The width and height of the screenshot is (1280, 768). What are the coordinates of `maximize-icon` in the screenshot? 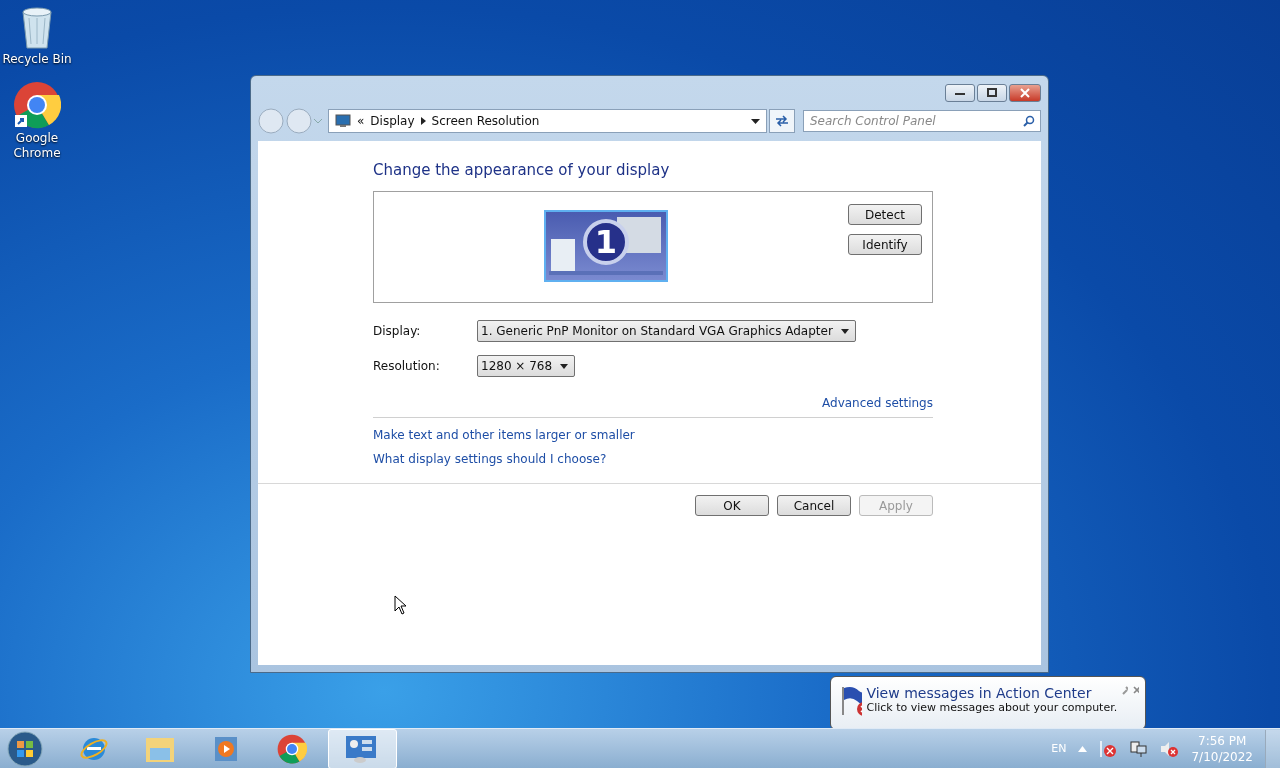 It's located at (992, 93).